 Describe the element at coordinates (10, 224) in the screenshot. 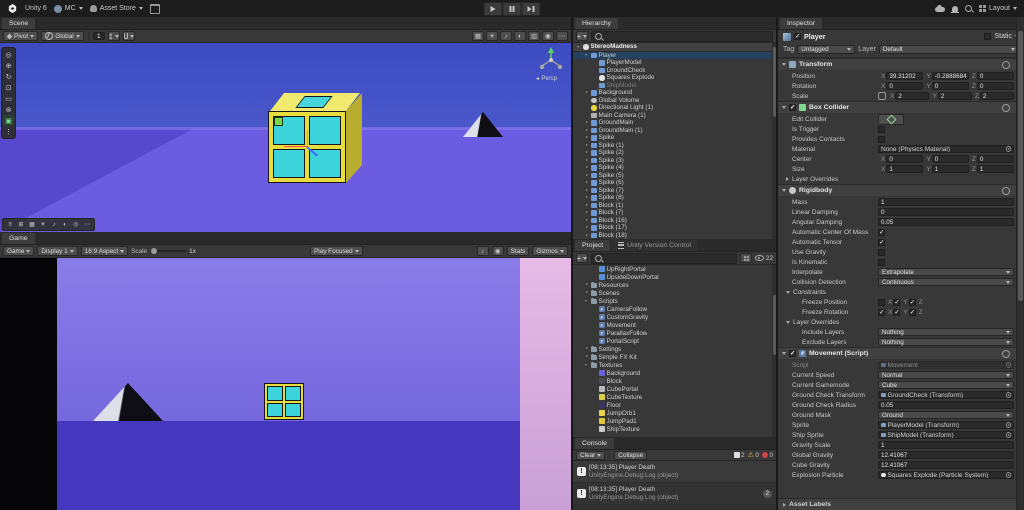

I see `overlay-menu-icon: ≡` at that location.